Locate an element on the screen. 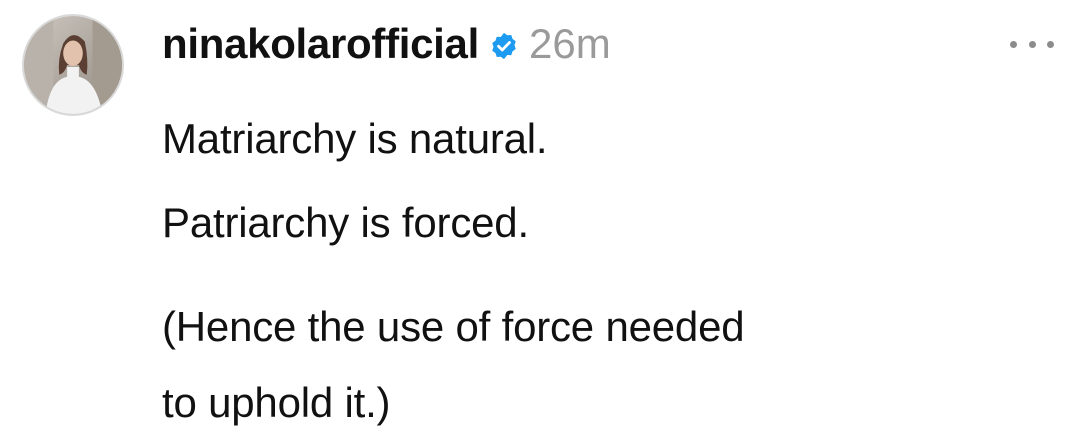 This screenshot has width=1080, height=448. post-text-line: Matriarchy is natural. is located at coordinates (355, 138).